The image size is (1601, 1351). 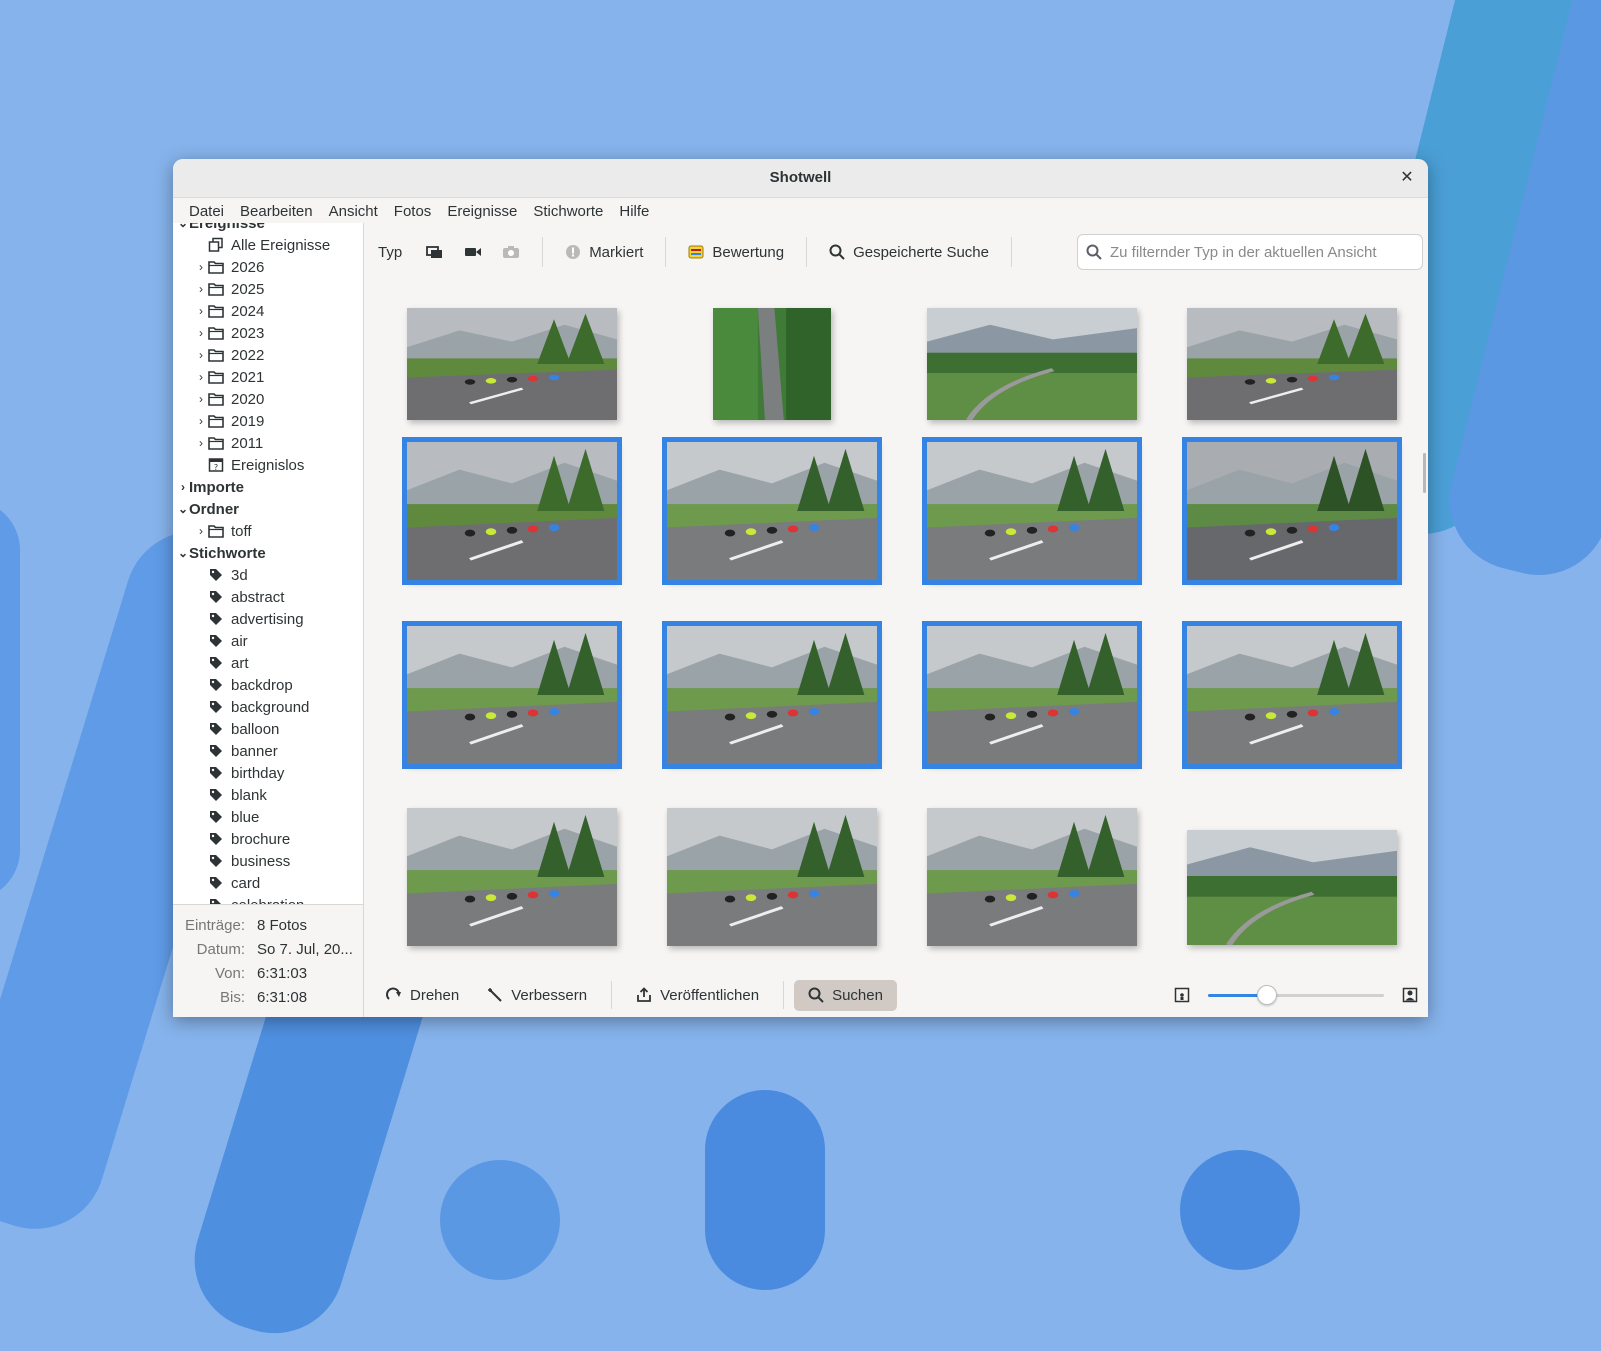 What do you see at coordinates (268, 707) in the screenshot?
I see `sidebar-tag-background: background` at bounding box center [268, 707].